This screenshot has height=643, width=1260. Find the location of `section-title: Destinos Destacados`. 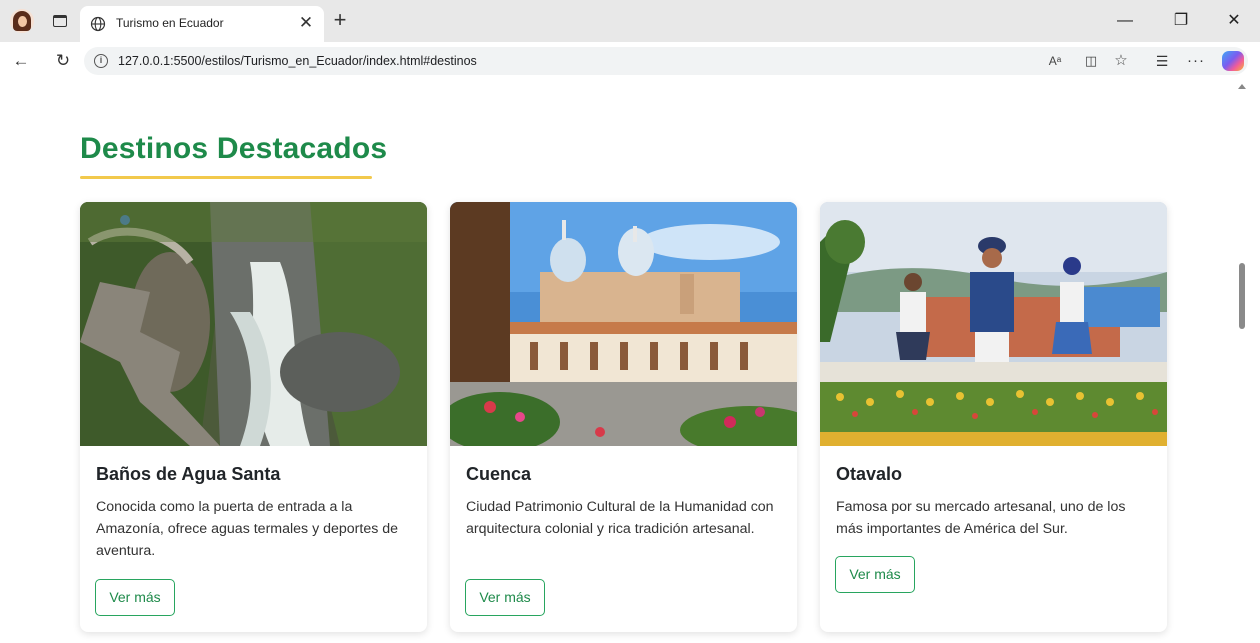

section-title: Destinos Destacados is located at coordinates (234, 148).